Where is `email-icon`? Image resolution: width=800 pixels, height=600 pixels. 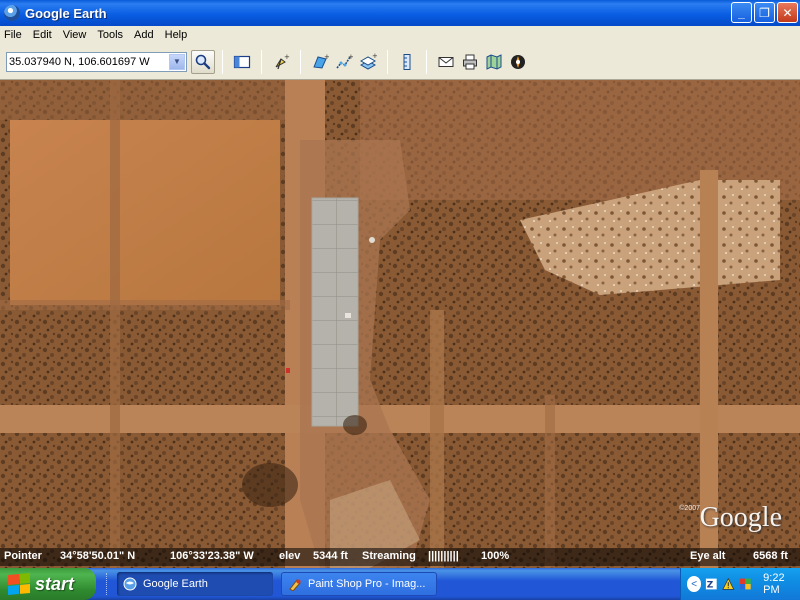 email-icon is located at coordinates (446, 61).